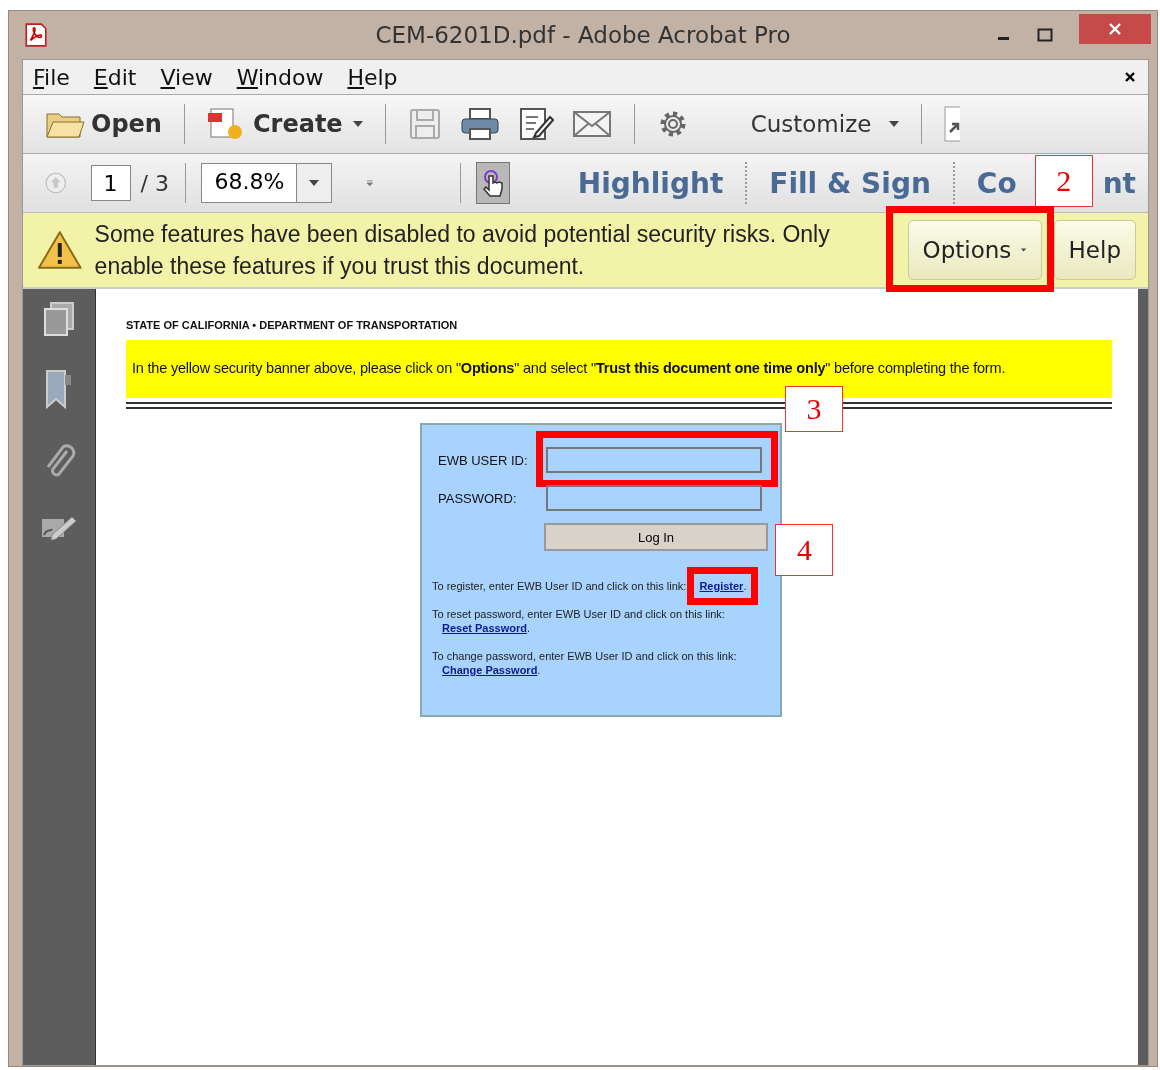 The image size is (1160, 1070). I want to click on options-button: Options, so click(974, 250).